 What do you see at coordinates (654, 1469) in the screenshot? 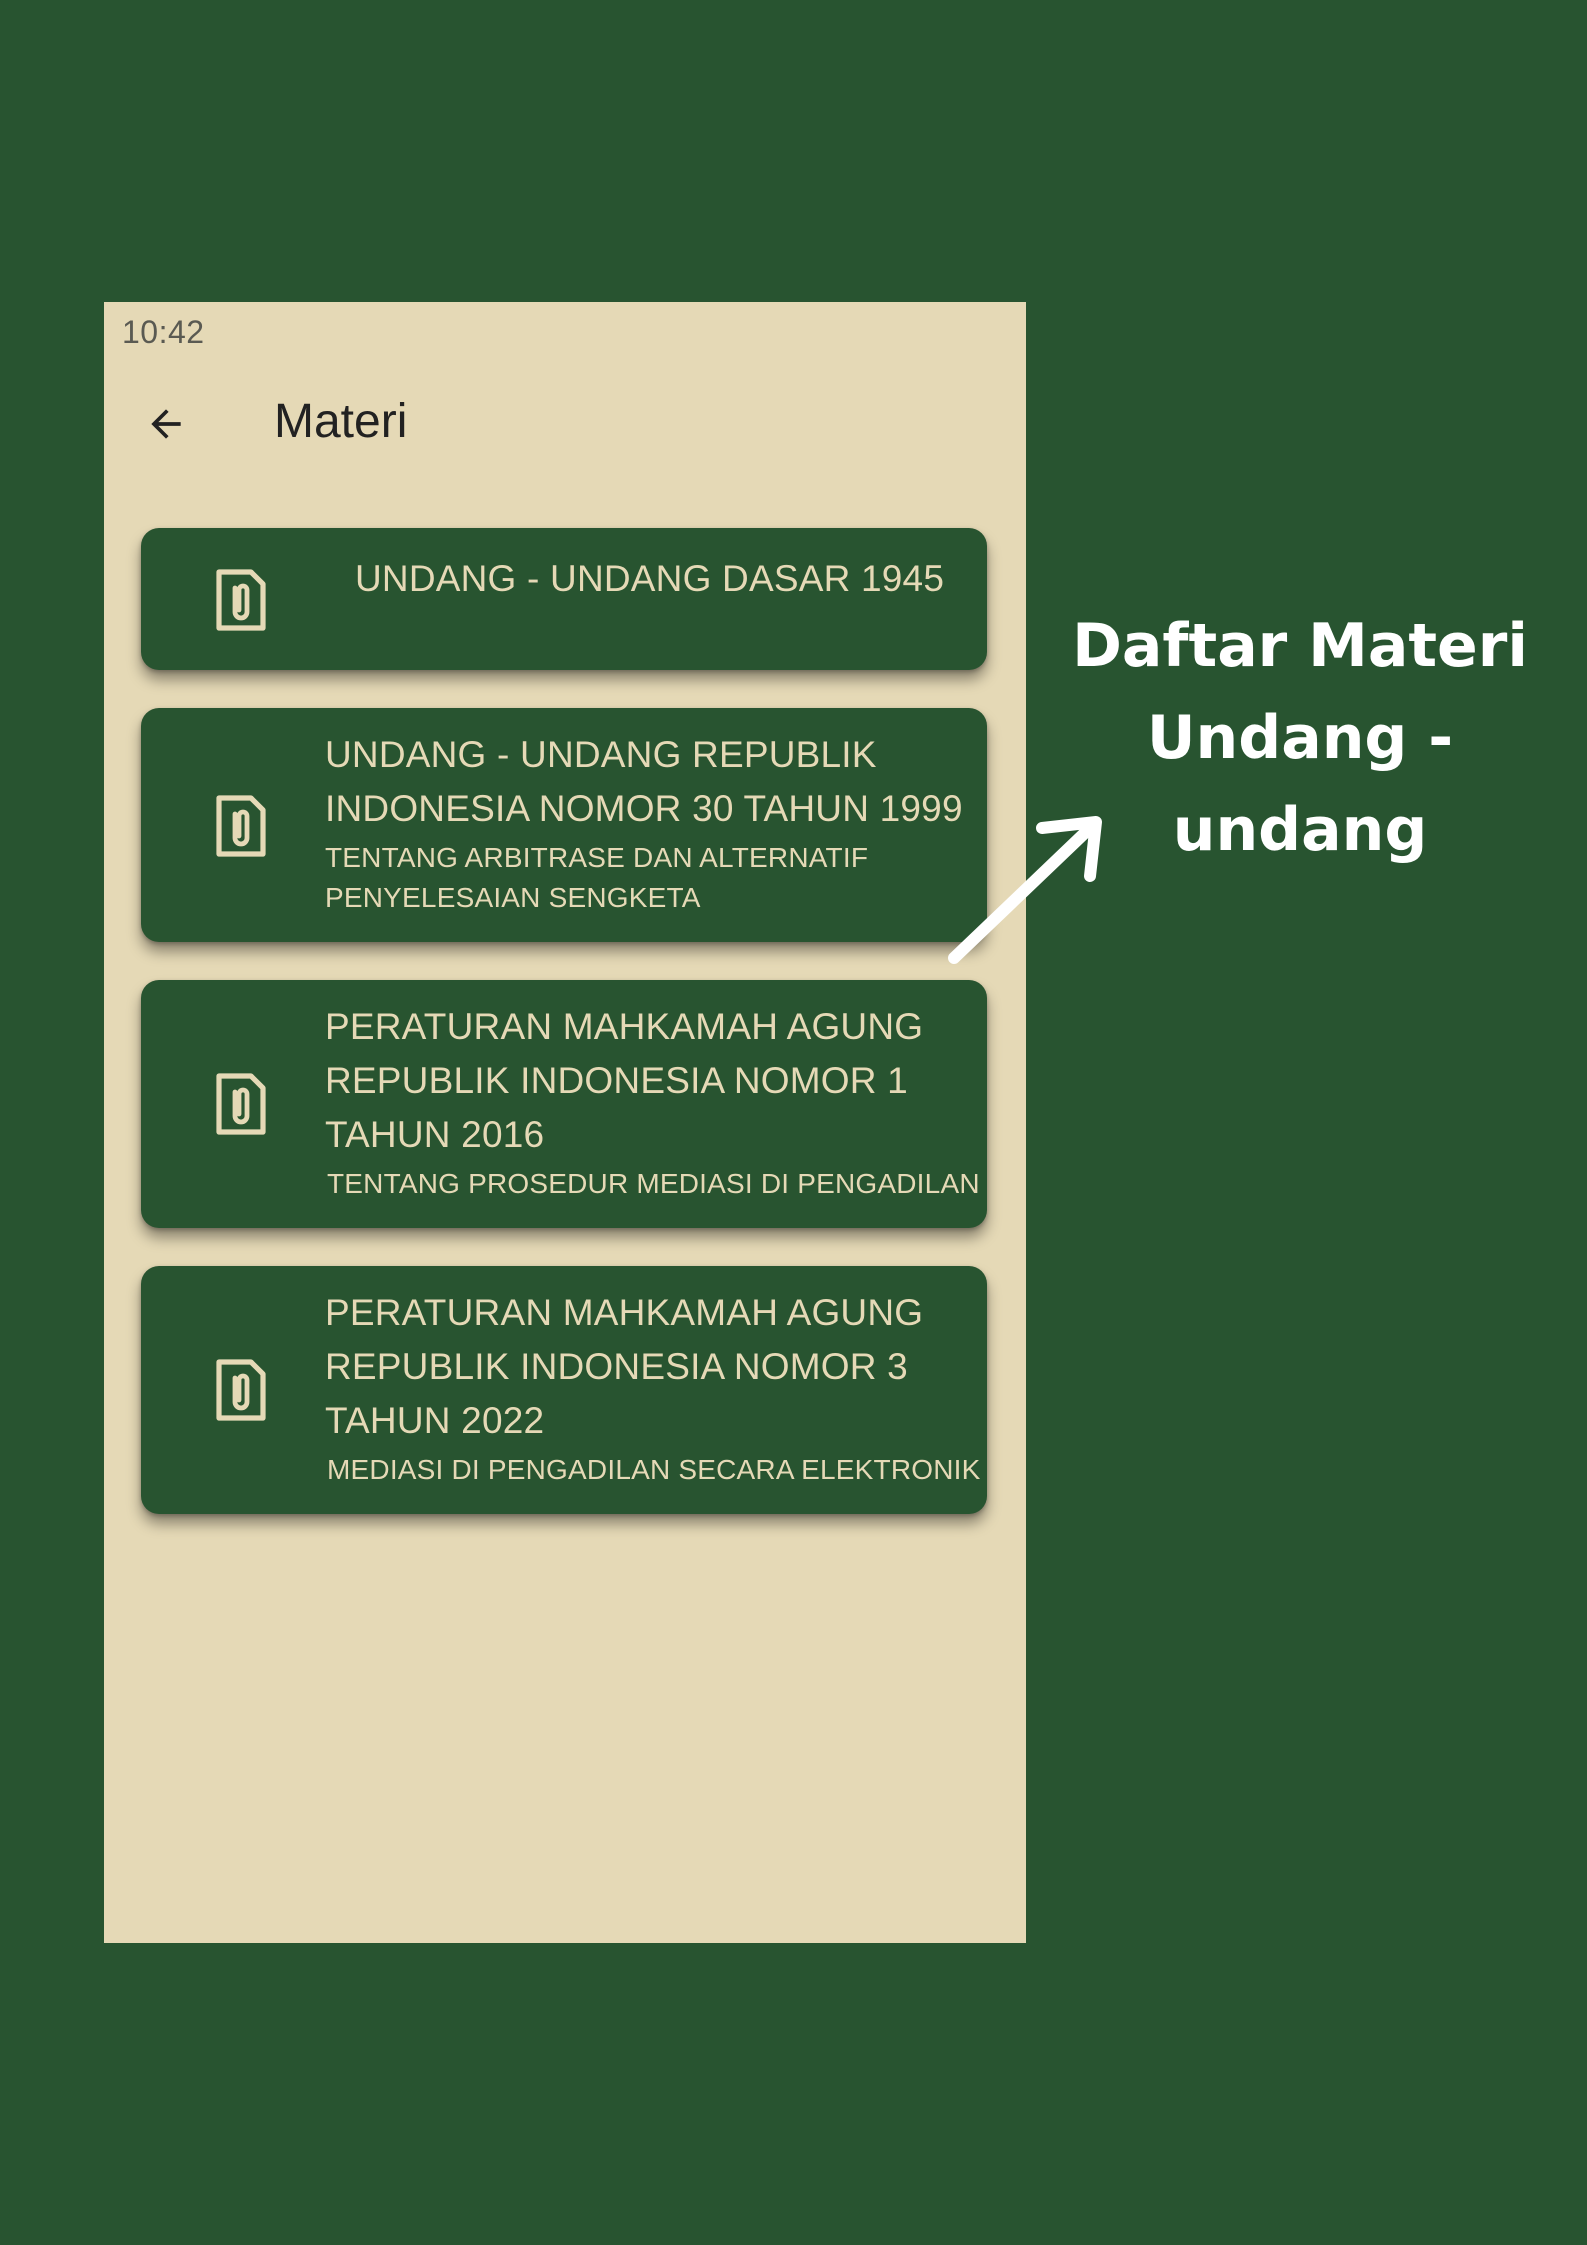
I see `item-subtitle: MEDIASI DI PENGADILAN SECARA ELEKTRONIK` at bounding box center [654, 1469].